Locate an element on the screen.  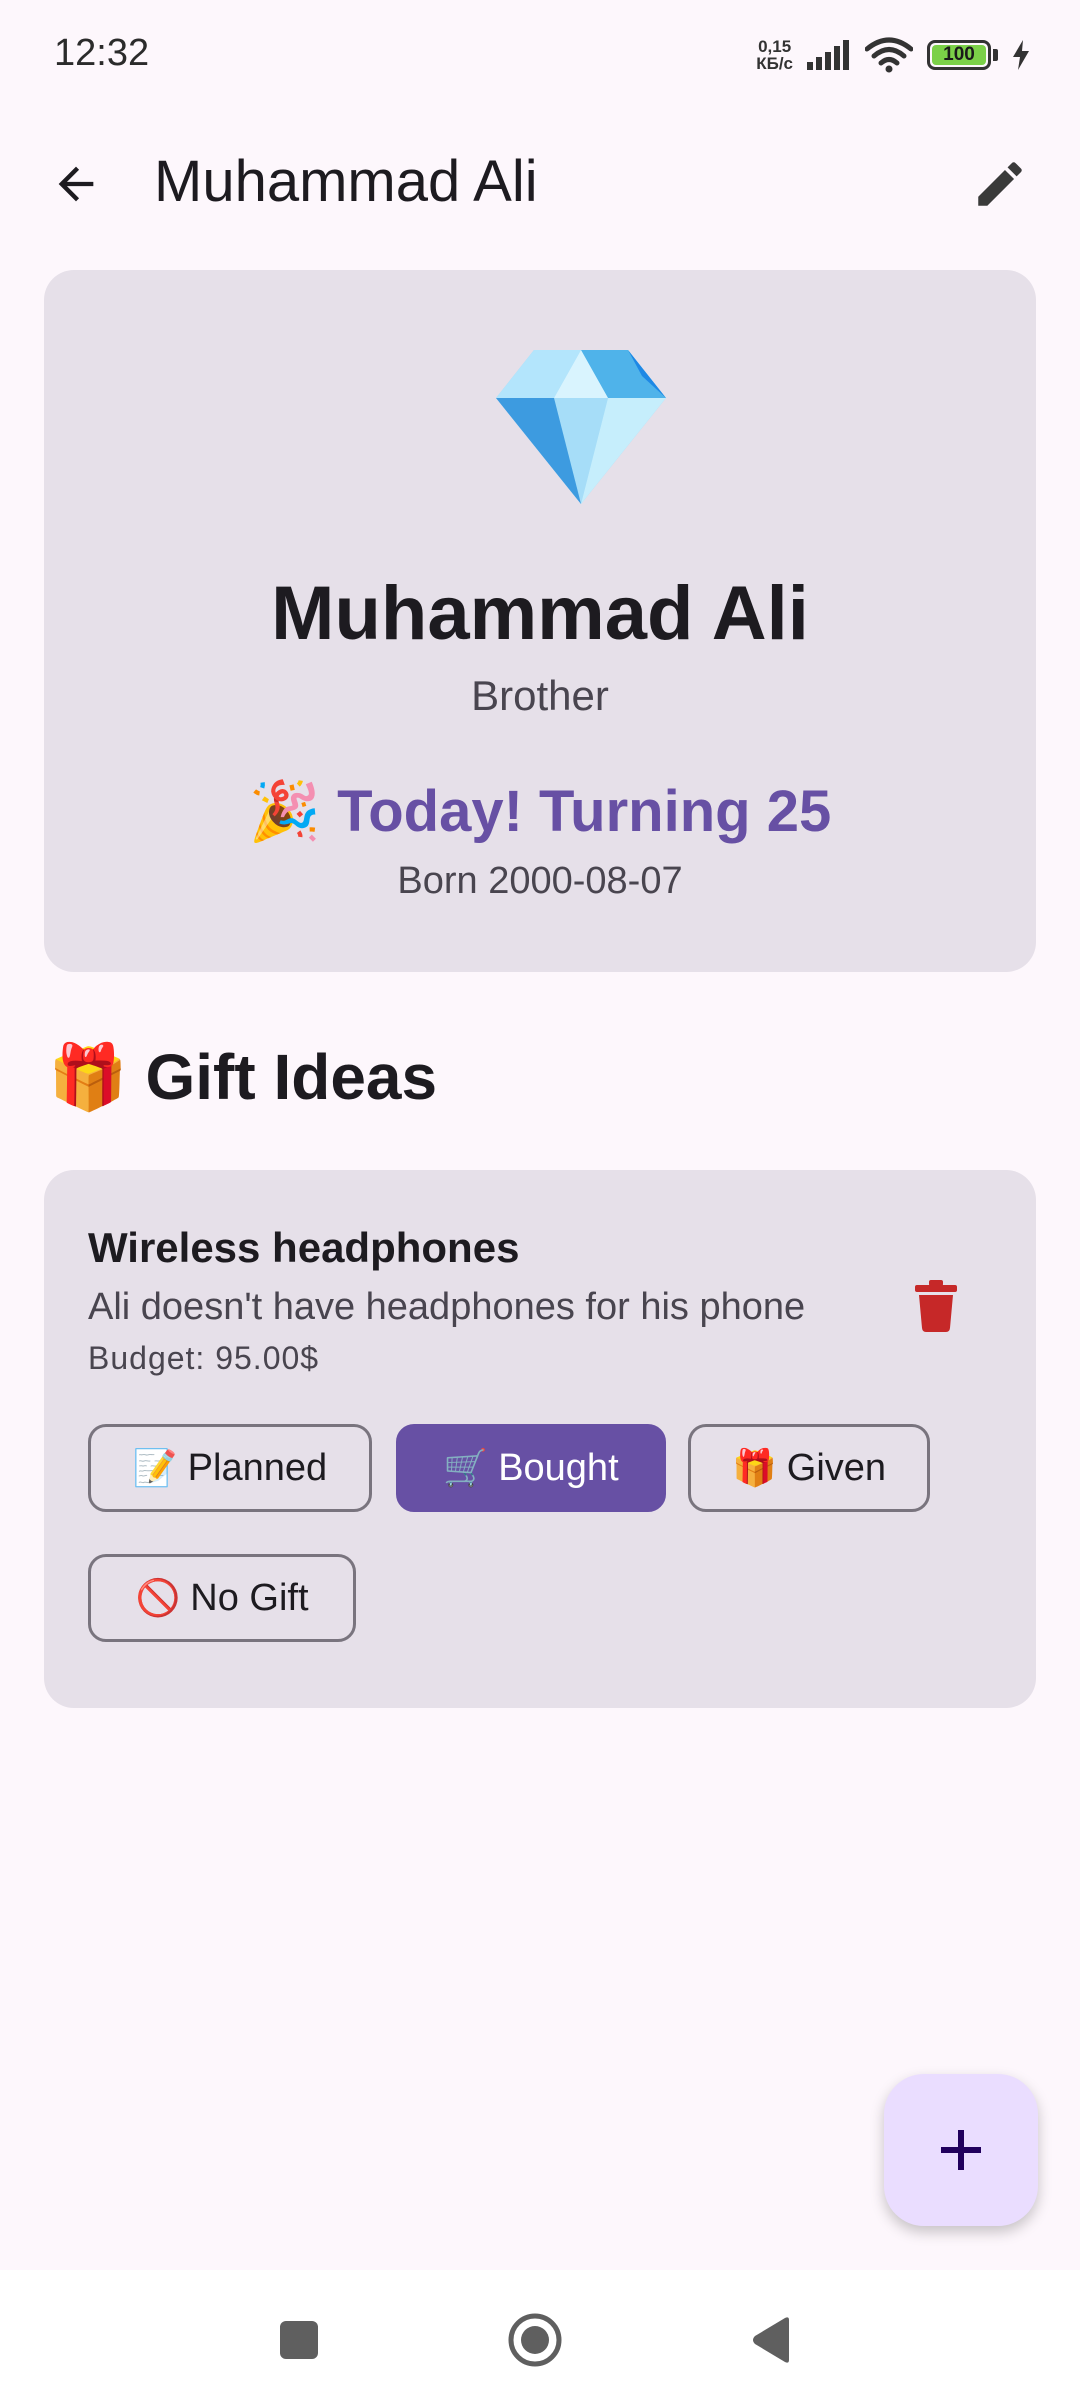
triangle-back-icon is located at coordinates (771, 2340).